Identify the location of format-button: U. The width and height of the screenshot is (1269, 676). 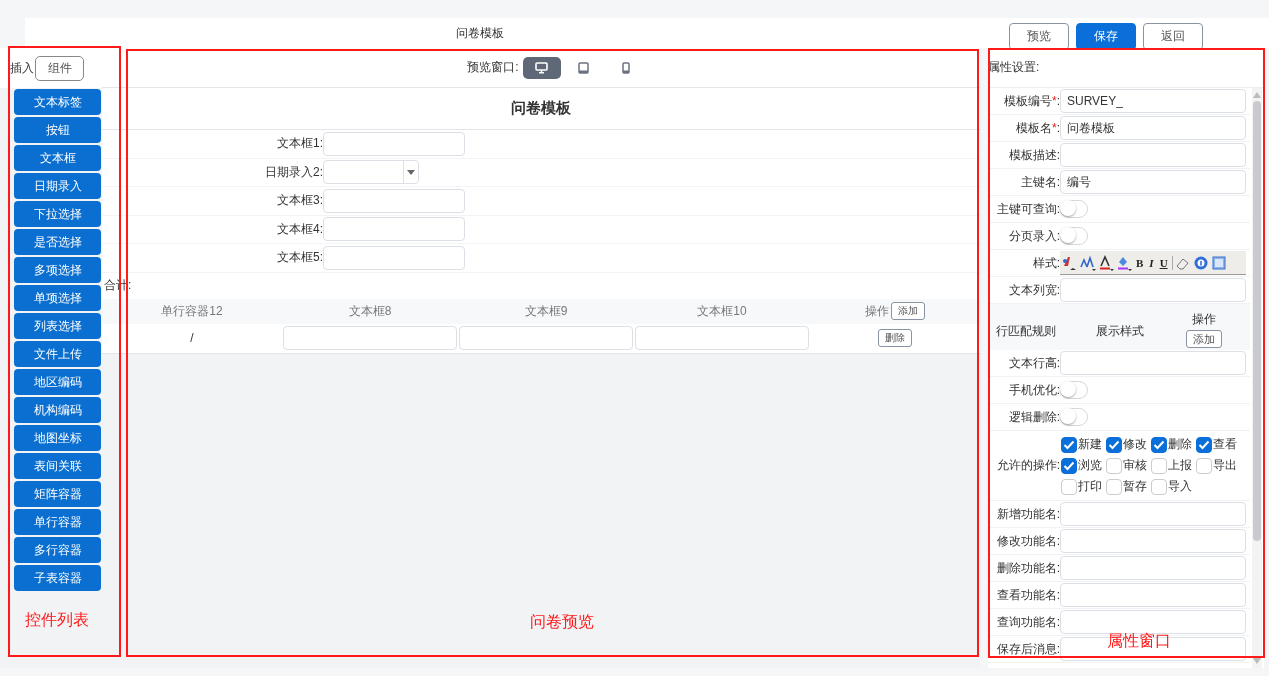
(1163, 262).